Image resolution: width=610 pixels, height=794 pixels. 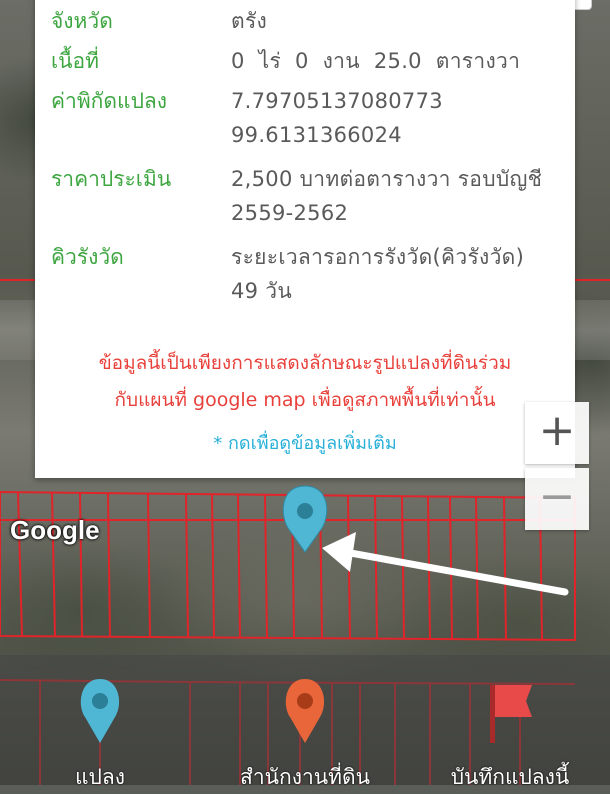 I want to click on nav-land-office-label: สำนักงานที่ดิน, so click(x=305, y=777).